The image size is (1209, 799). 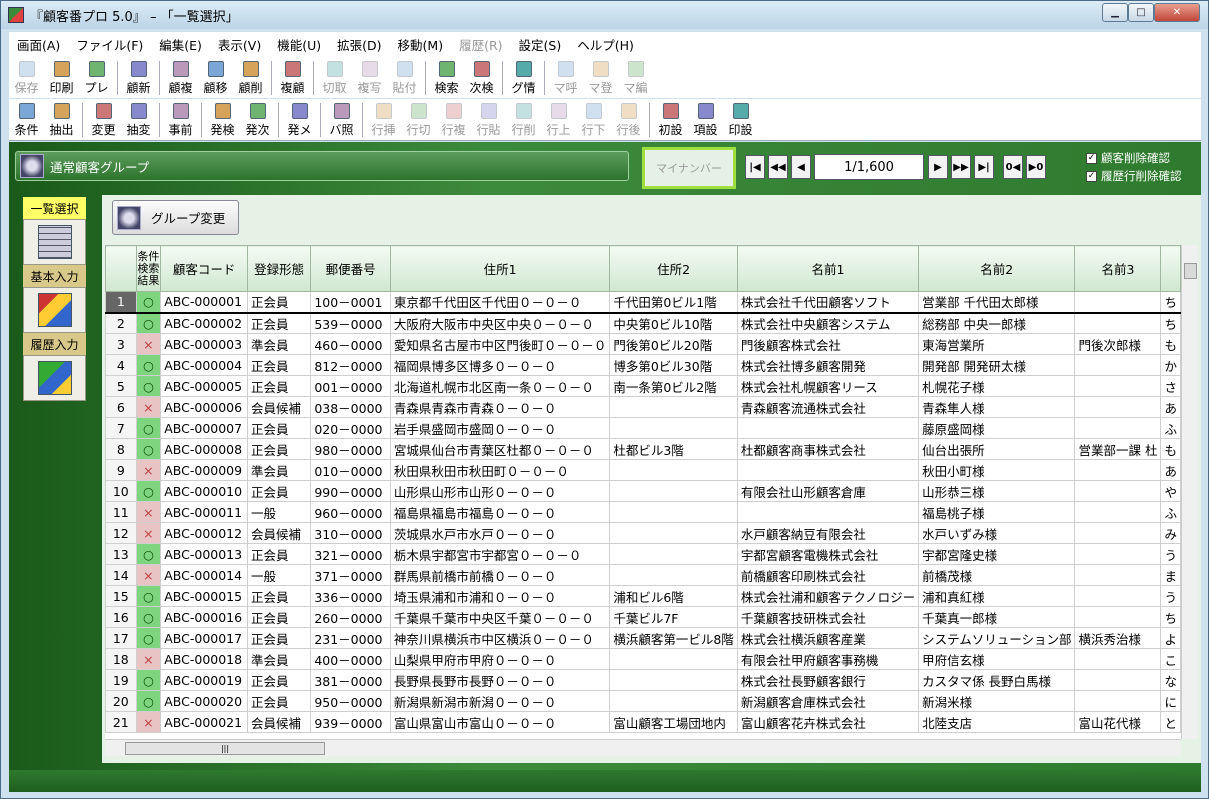 I want to click on next-record-button: ▶, so click(x=938, y=167).